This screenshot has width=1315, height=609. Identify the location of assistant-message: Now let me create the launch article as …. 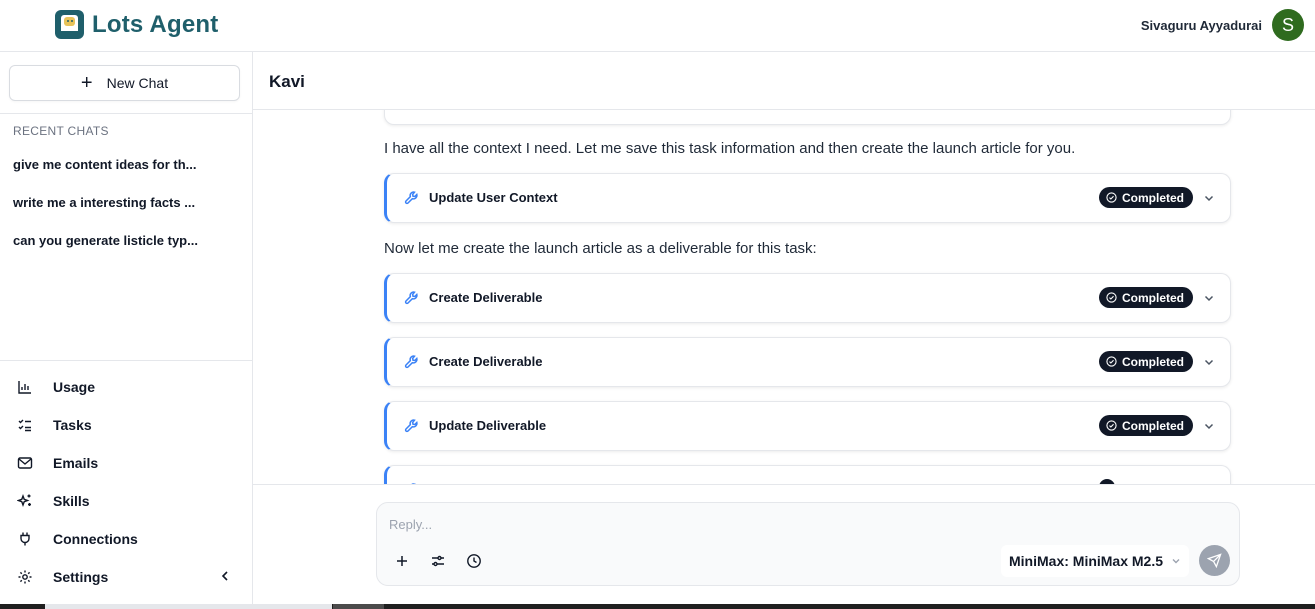
(600, 248).